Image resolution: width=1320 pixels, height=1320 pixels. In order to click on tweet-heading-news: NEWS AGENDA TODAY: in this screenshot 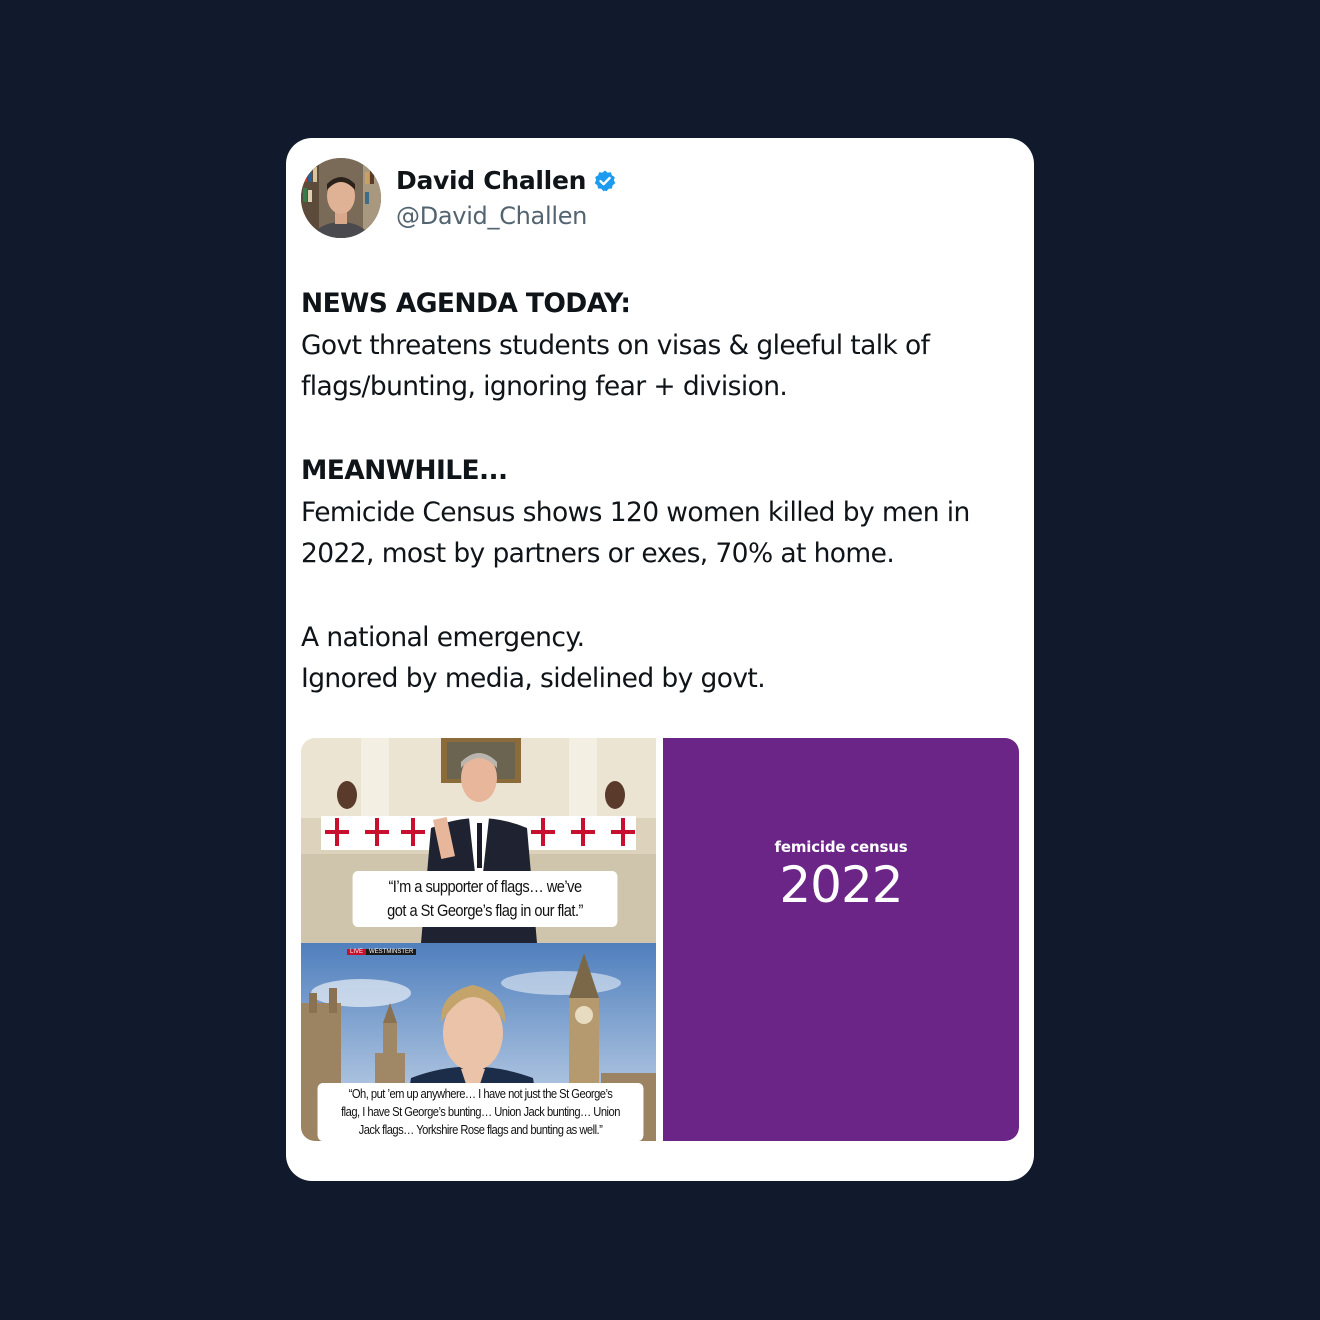, I will do `click(466, 303)`.